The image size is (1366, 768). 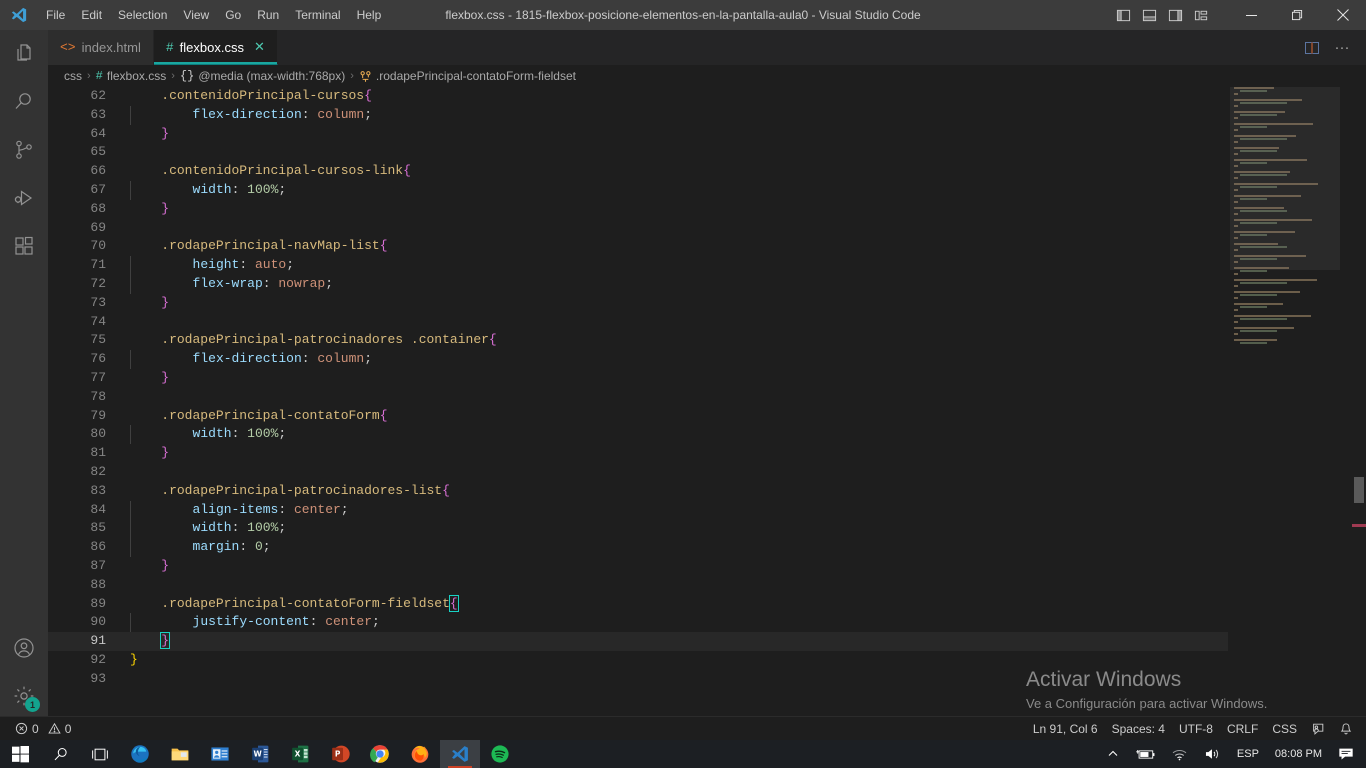 What do you see at coordinates (500, 754) in the screenshot?
I see `spotify-button` at bounding box center [500, 754].